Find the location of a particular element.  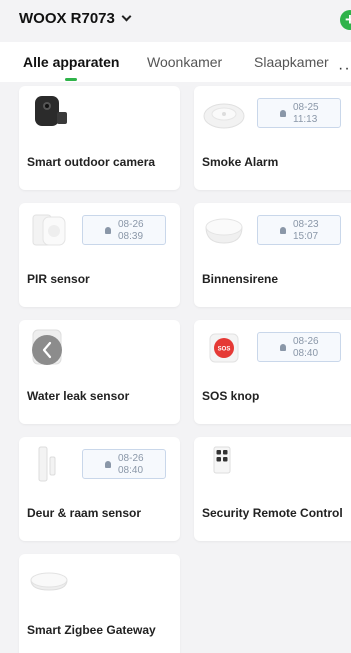

smoke-alarm-icon is located at coordinates (224, 116).